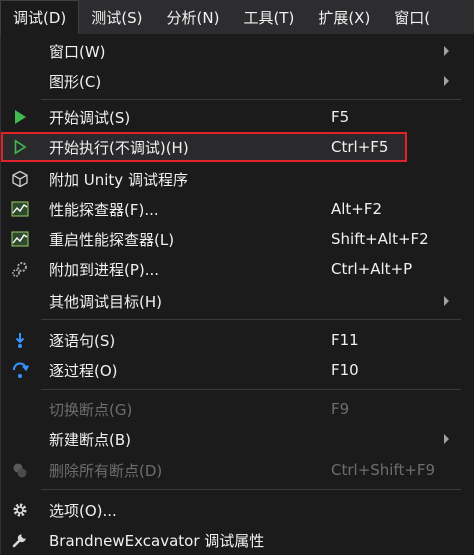 The image size is (474, 555). Describe the element at coordinates (116, 17) in the screenshot. I see `menu-test: 测试(S)` at that location.